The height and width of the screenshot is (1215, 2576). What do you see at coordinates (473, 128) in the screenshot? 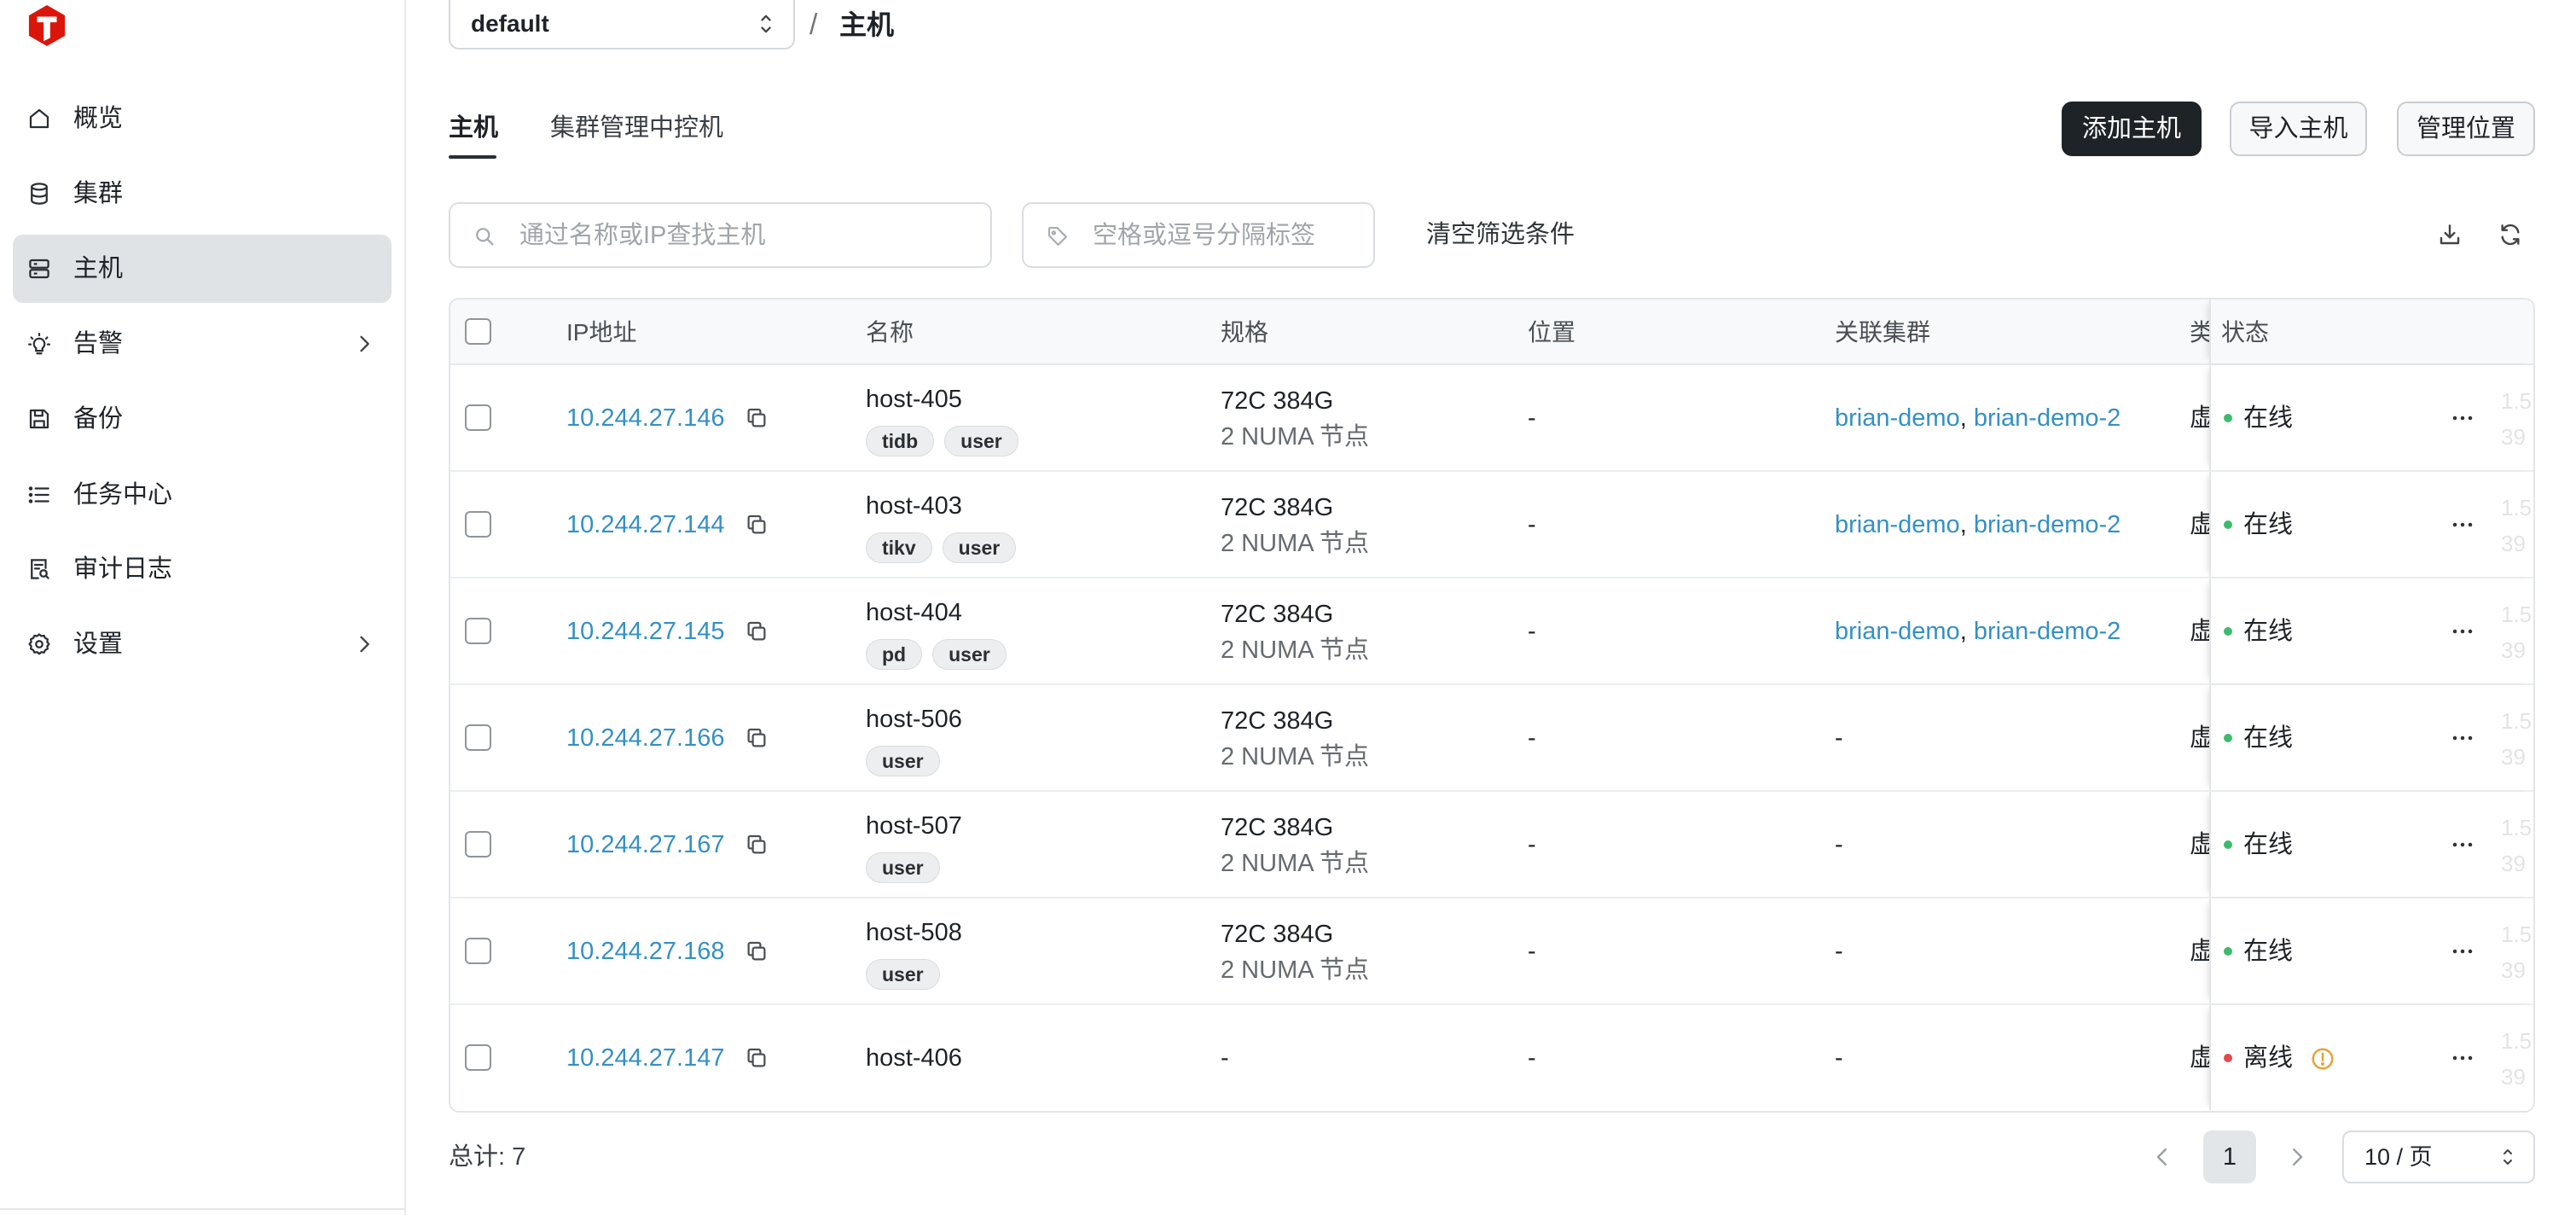
I see `tab-hosts: 主机` at bounding box center [473, 128].